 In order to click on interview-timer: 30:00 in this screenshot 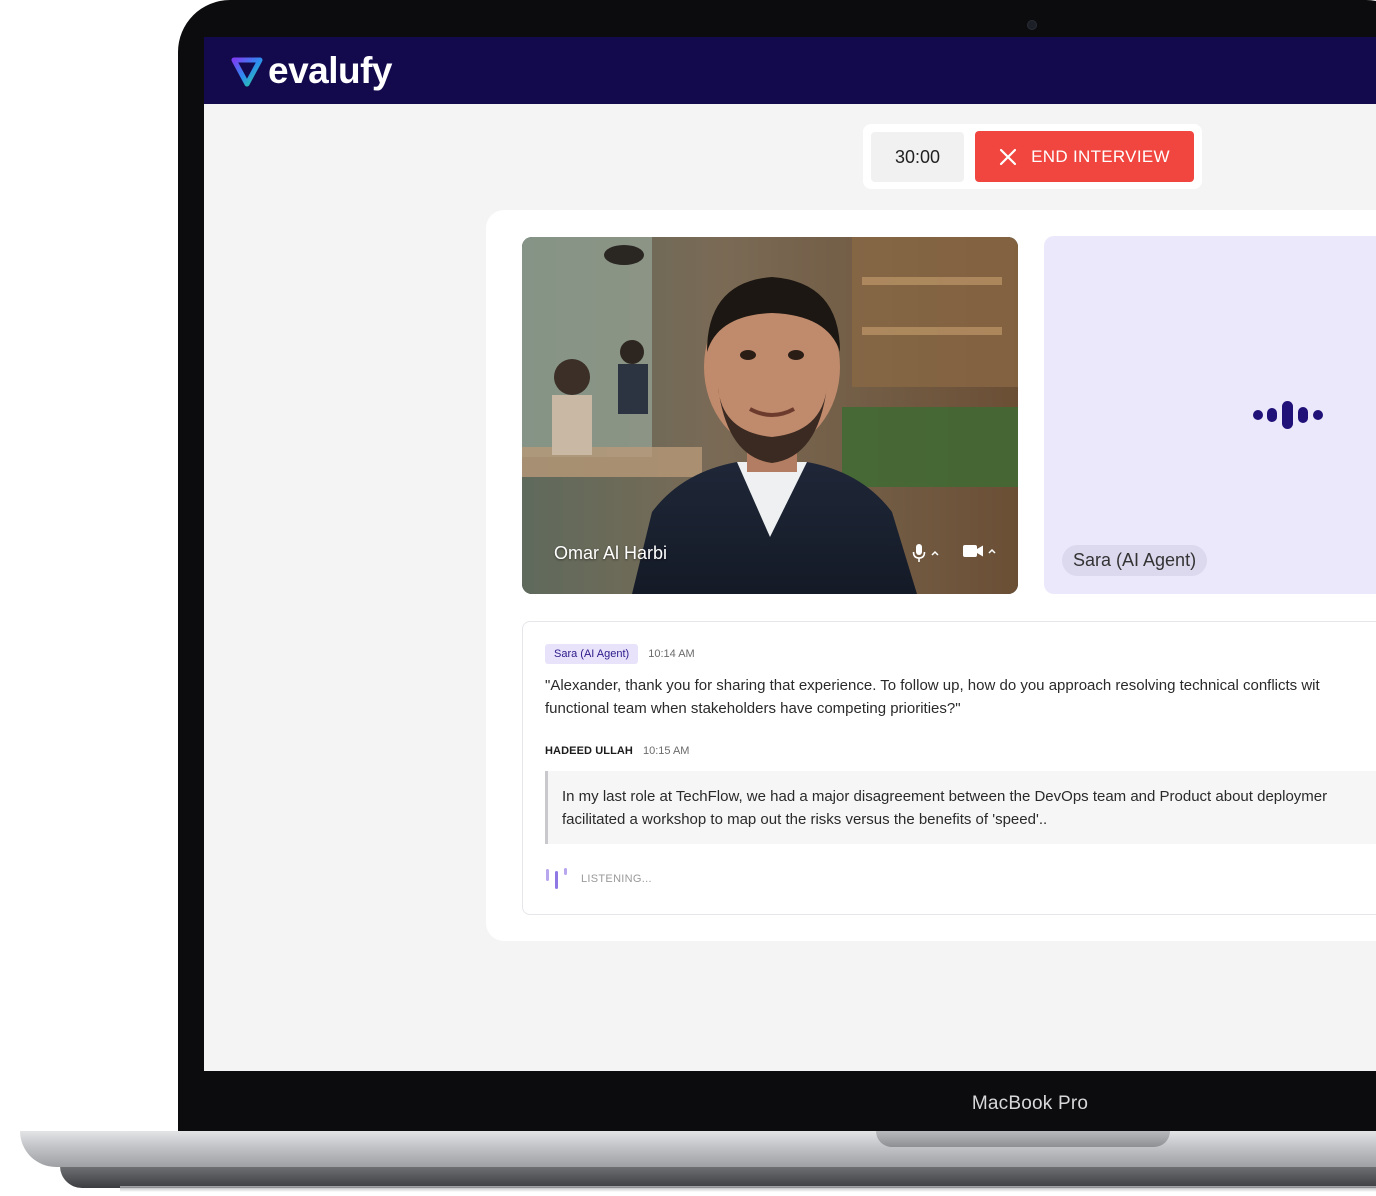, I will do `click(917, 157)`.